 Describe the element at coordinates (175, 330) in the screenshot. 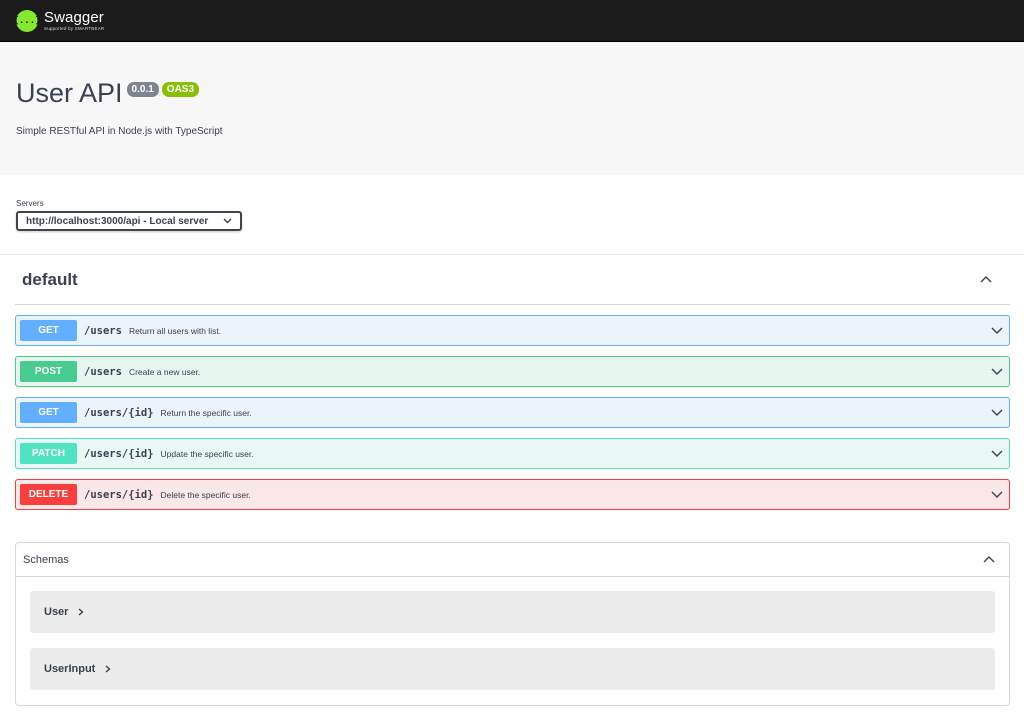

I see `operation-summary: Return all users with list.` at that location.